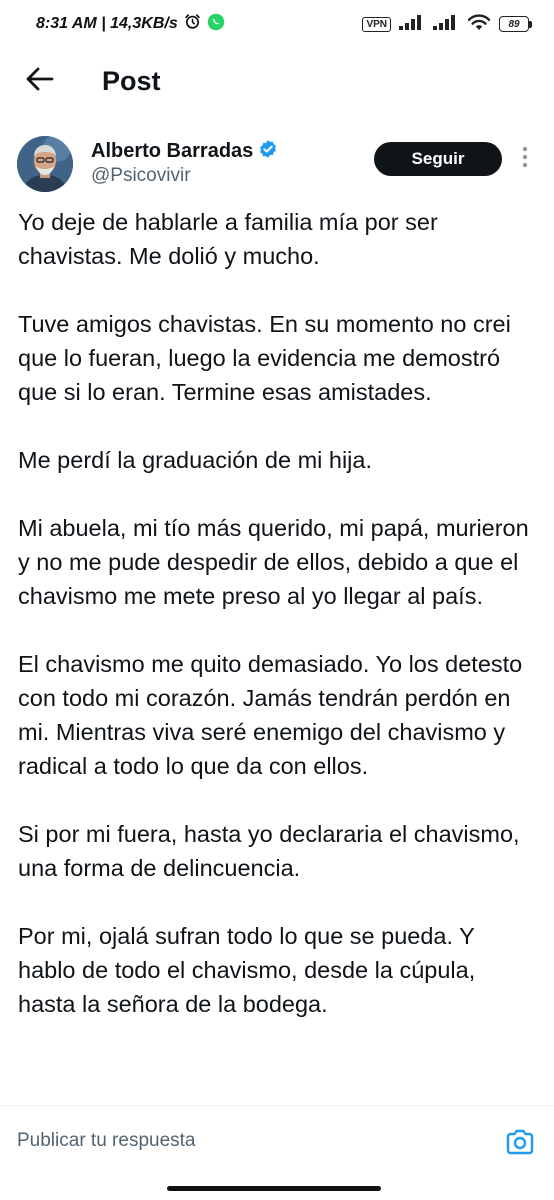 The height and width of the screenshot is (1200, 554). What do you see at coordinates (216, 24) in the screenshot?
I see `whatsapp-icon` at bounding box center [216, 24].